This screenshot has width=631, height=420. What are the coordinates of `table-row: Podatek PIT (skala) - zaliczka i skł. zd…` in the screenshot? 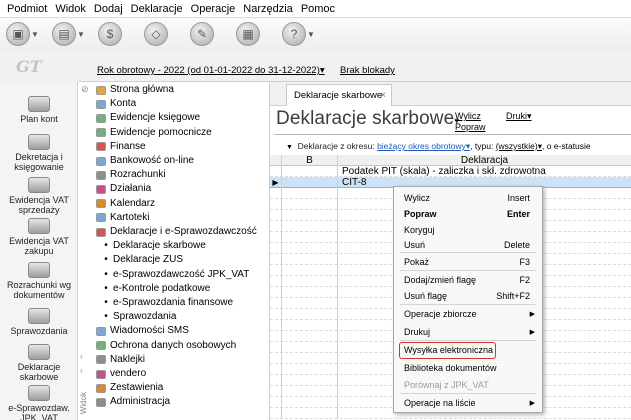 It's located at (450, 171).